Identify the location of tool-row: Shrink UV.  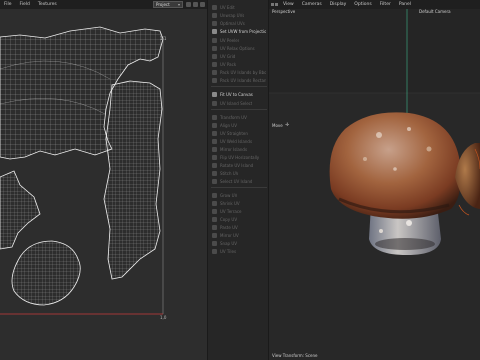
(239, 203).